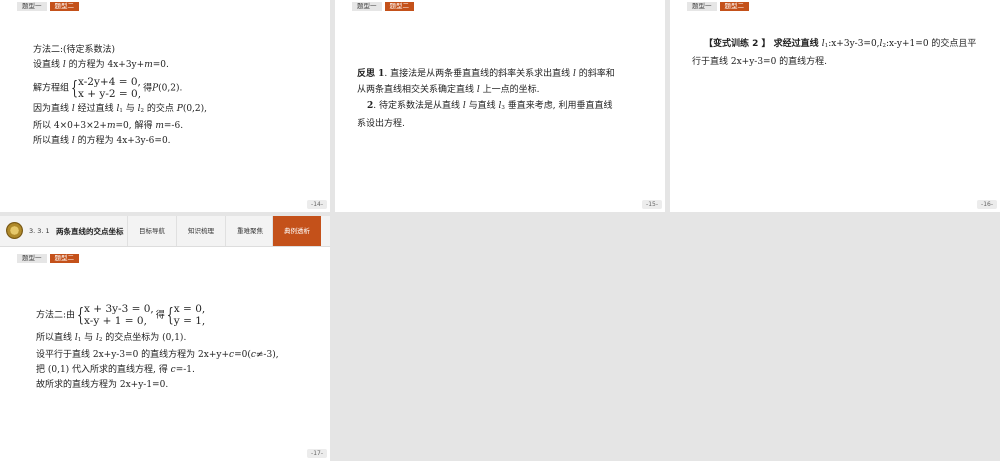 The image size is (1000, 461). I want to click on slide-header-bar: 3. 3. 1 两条直线的交点坐标 目标导航 知识梳理 重难聚焦 典例透析, so click(165, 231).